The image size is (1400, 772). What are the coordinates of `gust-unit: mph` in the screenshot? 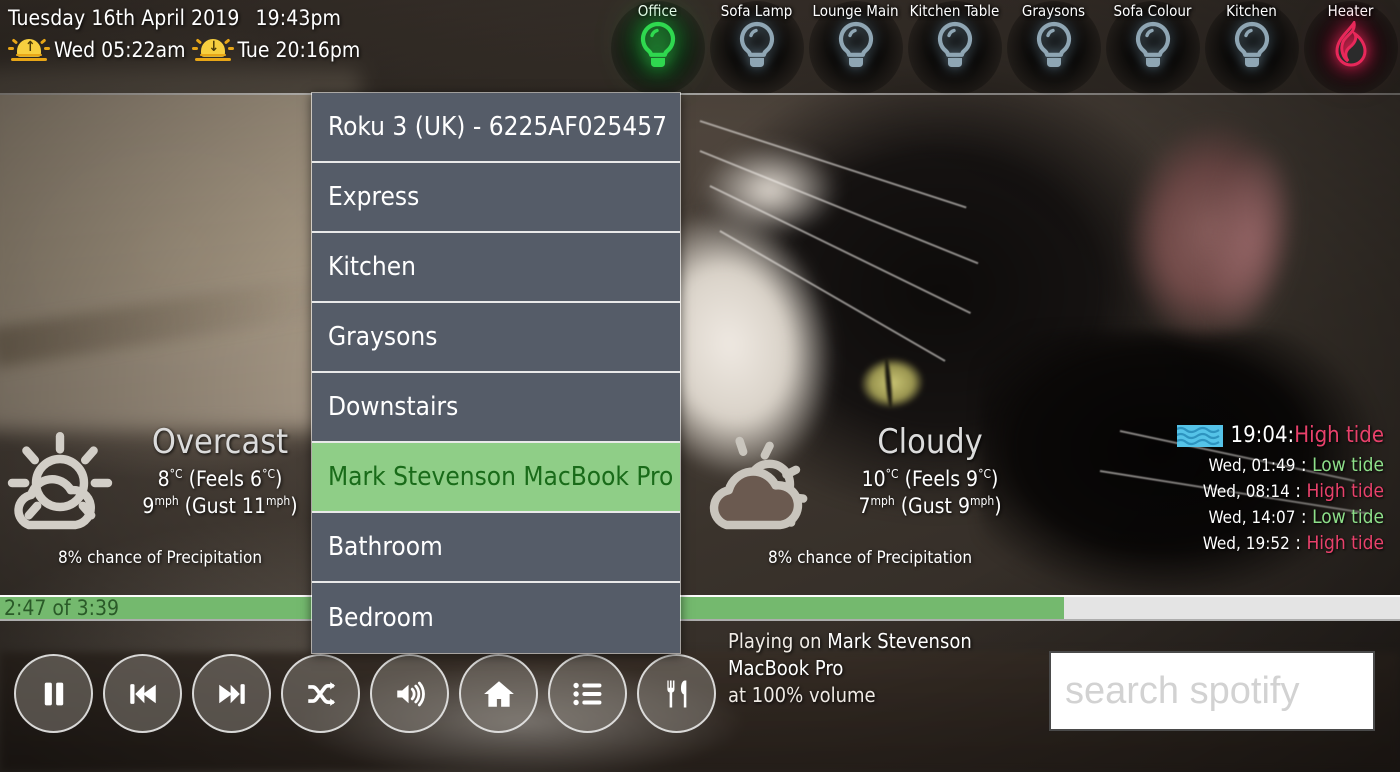 It's located at (982, 500).